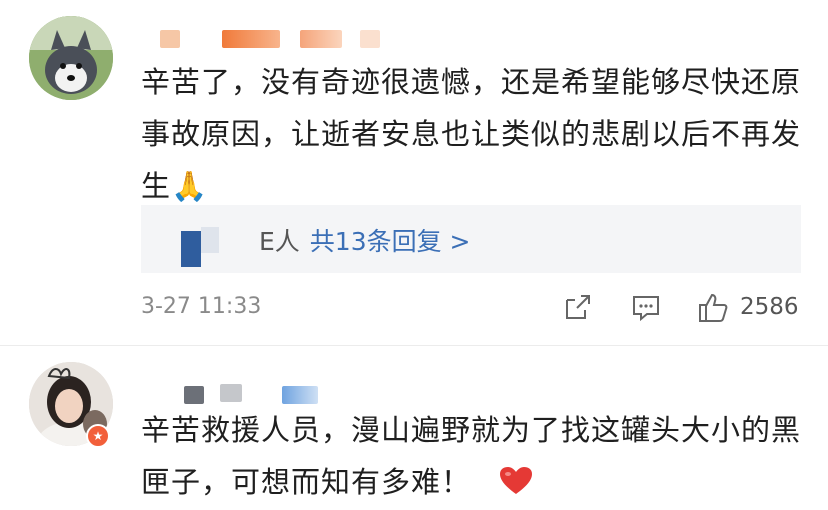  What do you see at coordinates (578, 307) in the screenshot?
I see `share-icon` at bounding box center [578, 307].